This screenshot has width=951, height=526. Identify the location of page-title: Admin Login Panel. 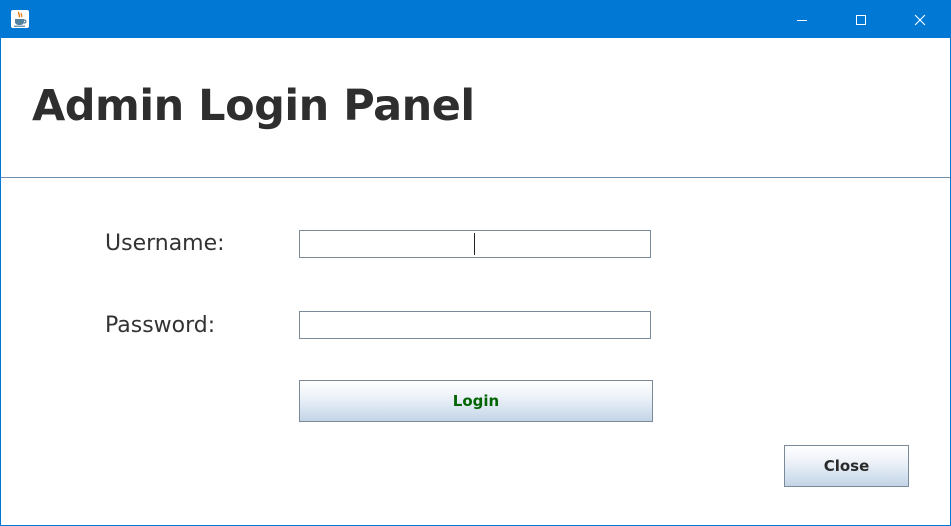
(253, 106).